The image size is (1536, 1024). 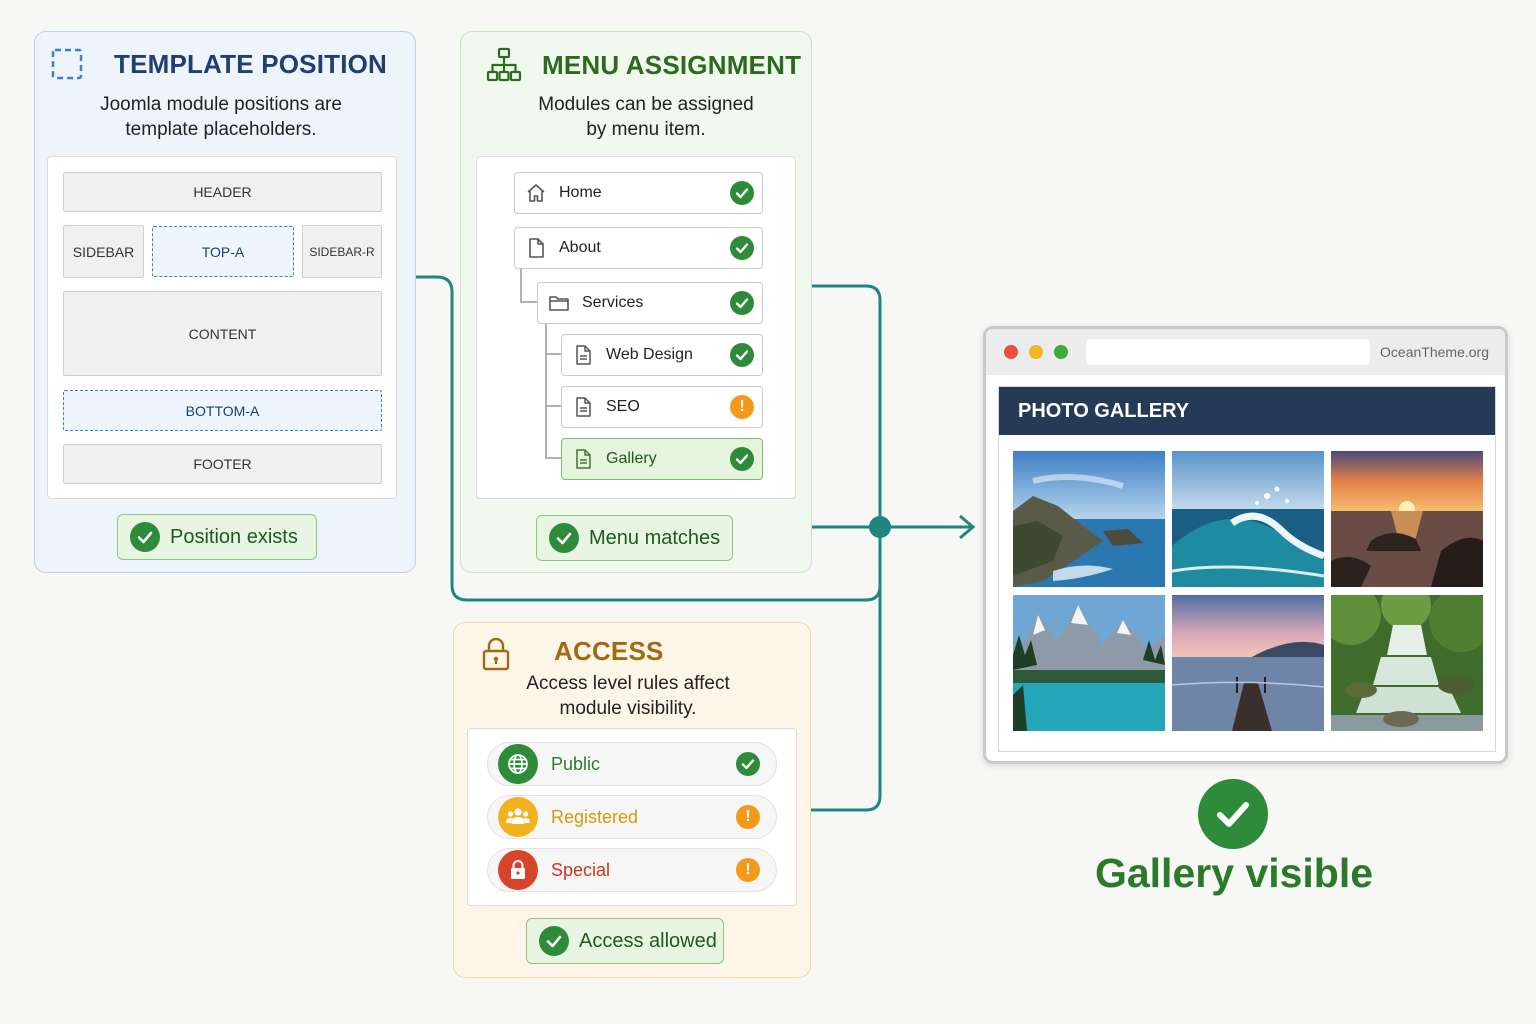 What do you see at coordinates (648, 940) in the screenshot?
I see `status-label: Access allowed` at bounding box center [648, 940].